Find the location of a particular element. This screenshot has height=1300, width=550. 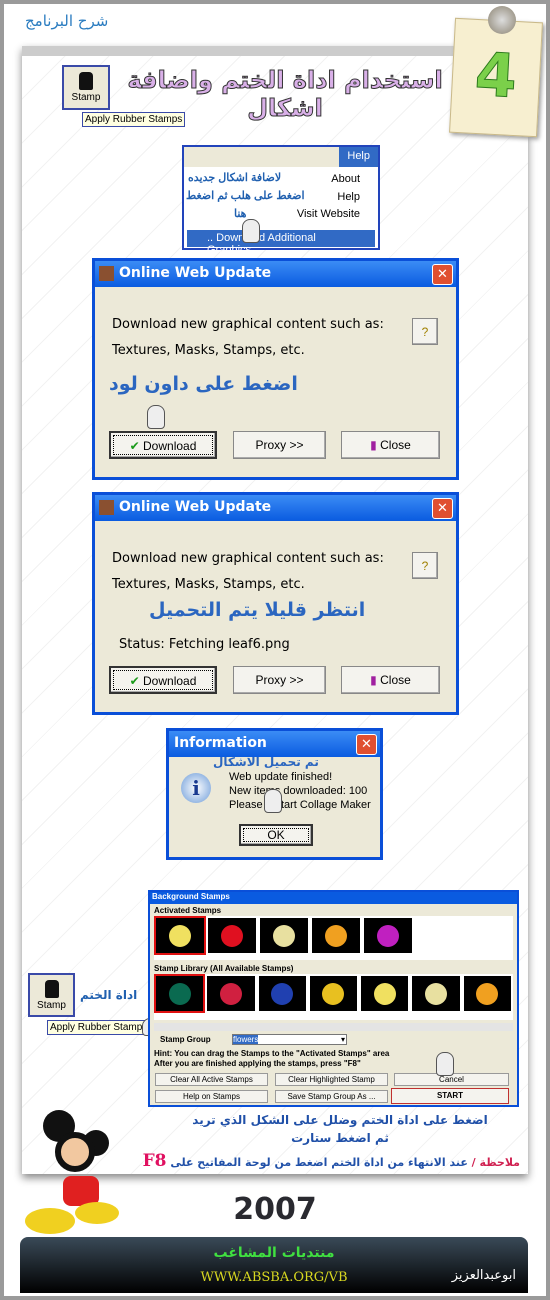

activated-stamps-area is located at coordinates (333, 938).